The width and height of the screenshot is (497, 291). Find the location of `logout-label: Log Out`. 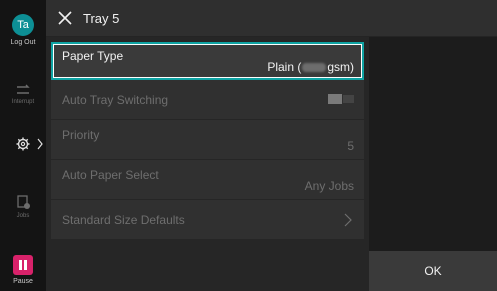

logout-label: Log Out is located at coordinates (23, 42).